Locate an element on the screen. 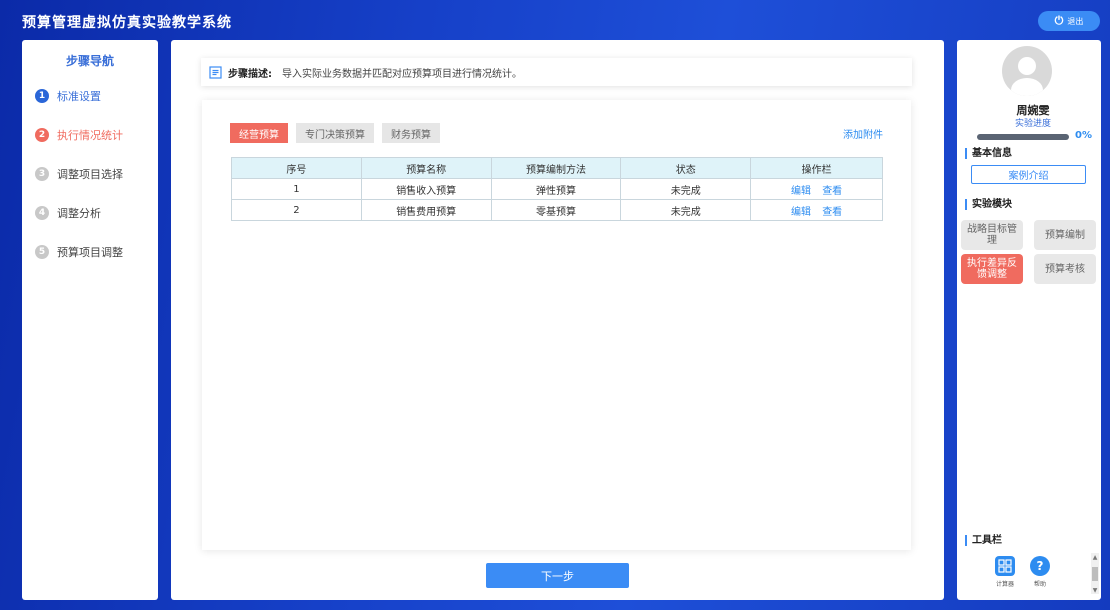  calculator-tool: 计算器 is located at coordinates (1005, 572).